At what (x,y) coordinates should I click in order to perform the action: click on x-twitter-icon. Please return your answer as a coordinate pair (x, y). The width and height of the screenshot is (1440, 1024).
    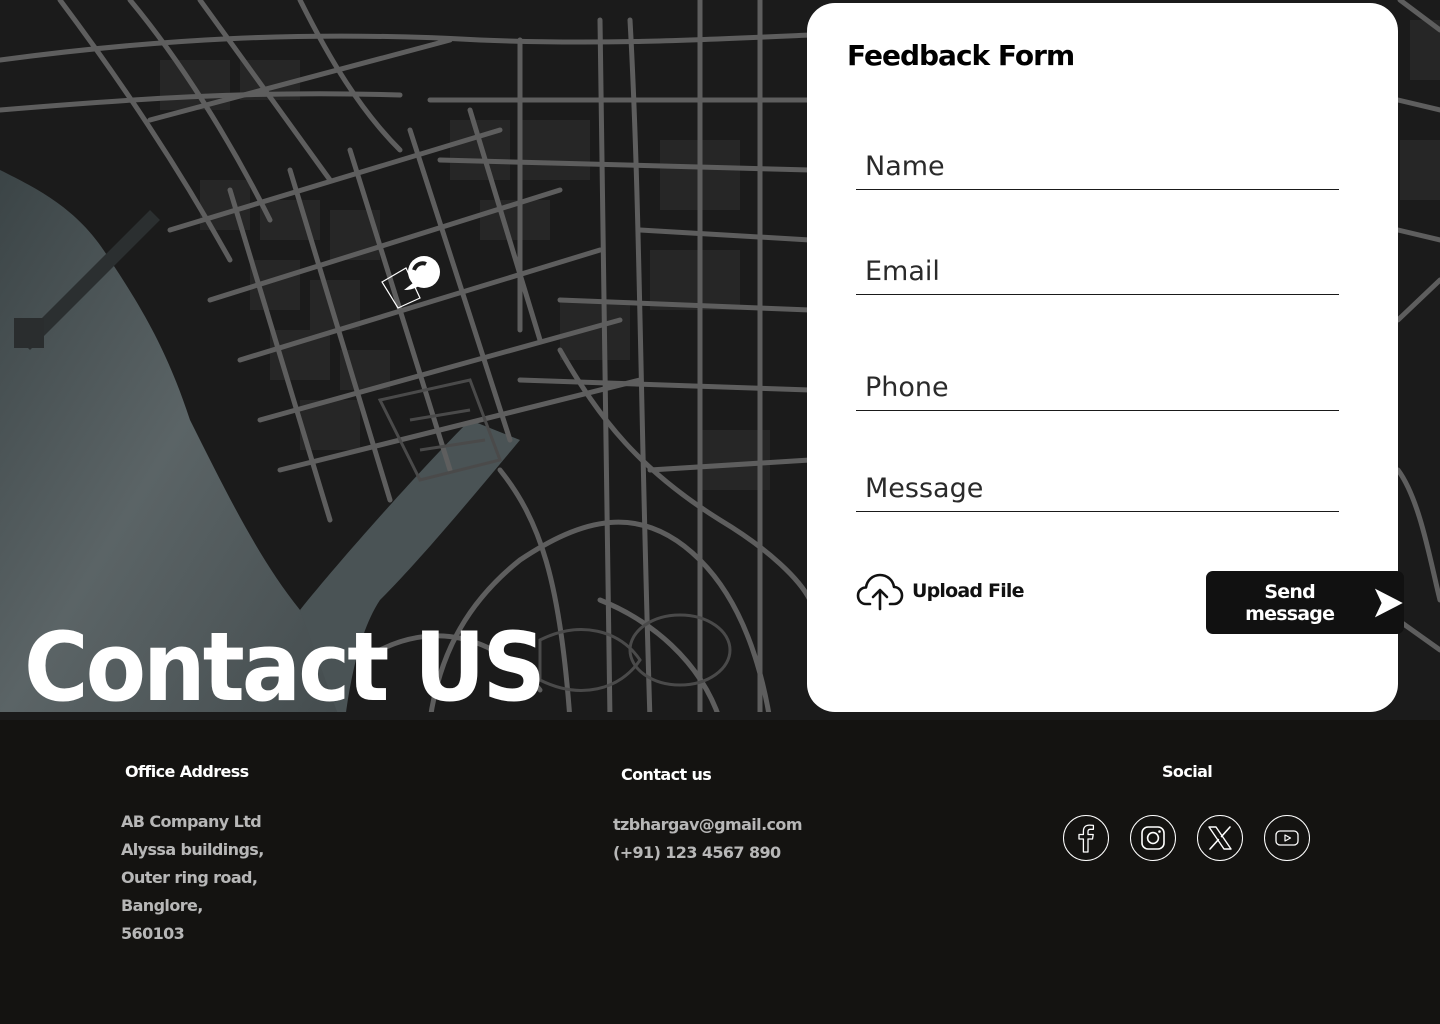
    Looking at the image, I should click on (1220, 838).